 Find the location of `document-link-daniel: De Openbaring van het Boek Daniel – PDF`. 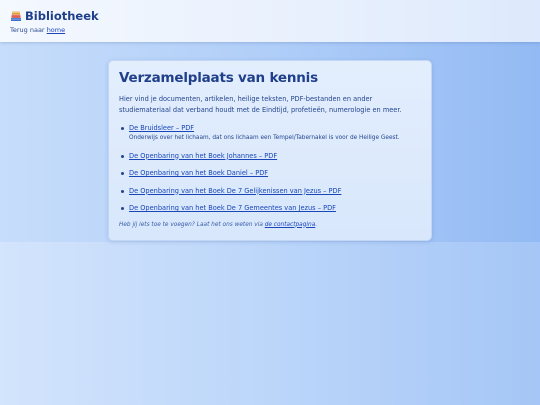

document-link-daniel: De Openbaring van het Boek Daniel – PDF is located at coordinates (198, 173).